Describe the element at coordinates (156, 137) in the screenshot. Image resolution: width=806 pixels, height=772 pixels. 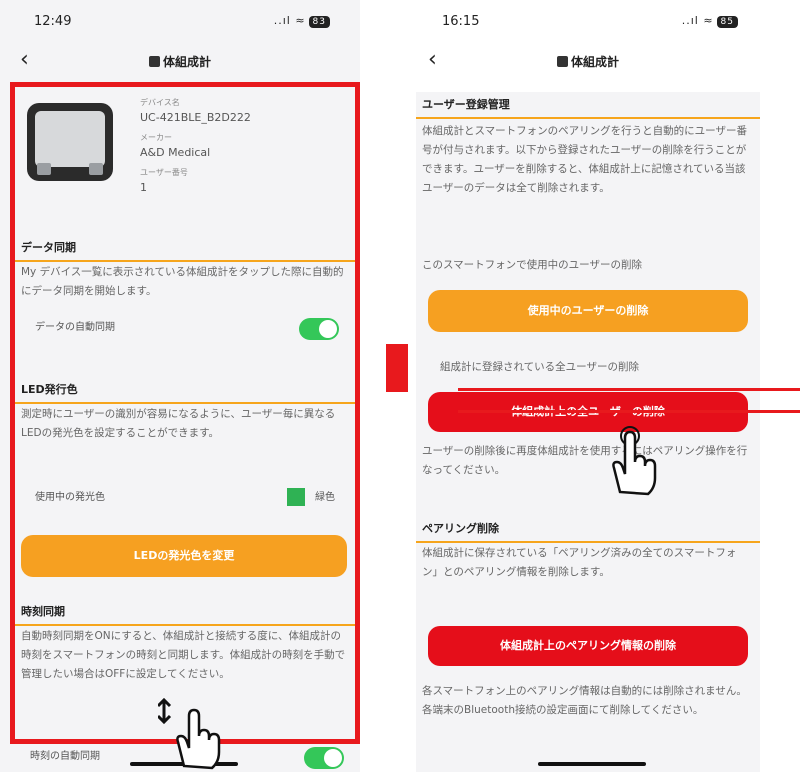
I see `maker-label: メーカー` at that location.